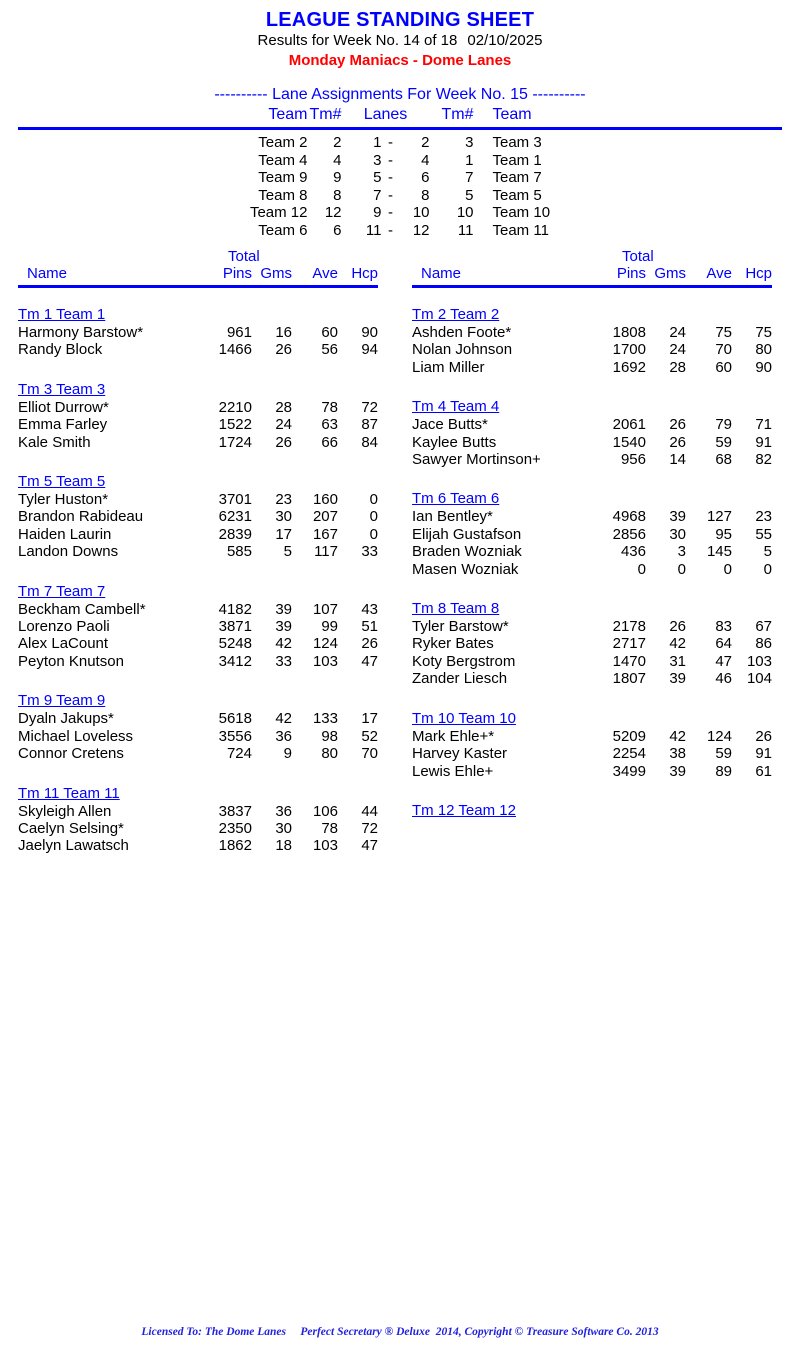  What do you see at coordinates (448, 367) in the screenshot?
I see `bowler-name: Liam Miller` at bounding box center [448, 367].